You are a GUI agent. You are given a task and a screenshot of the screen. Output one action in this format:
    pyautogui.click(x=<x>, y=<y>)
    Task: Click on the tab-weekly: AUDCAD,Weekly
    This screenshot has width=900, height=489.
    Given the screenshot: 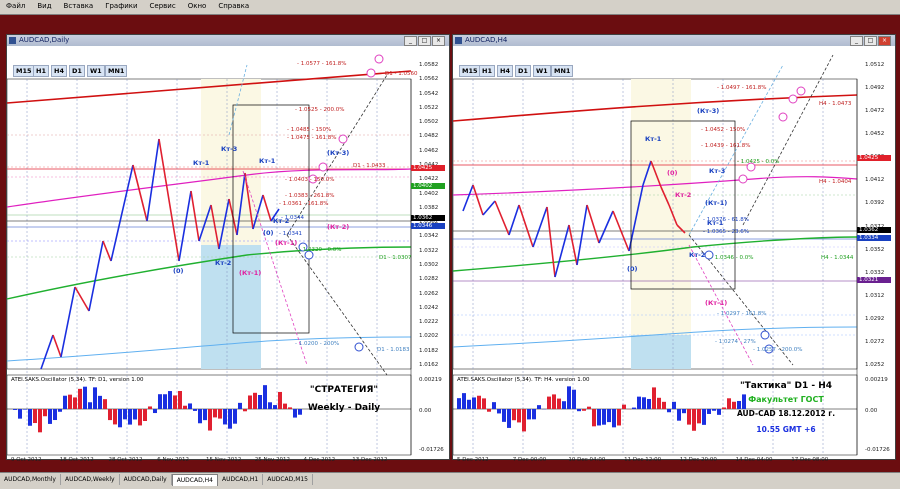 What is the action you would take?
    pyautogui.click(x=90, y=479)
    